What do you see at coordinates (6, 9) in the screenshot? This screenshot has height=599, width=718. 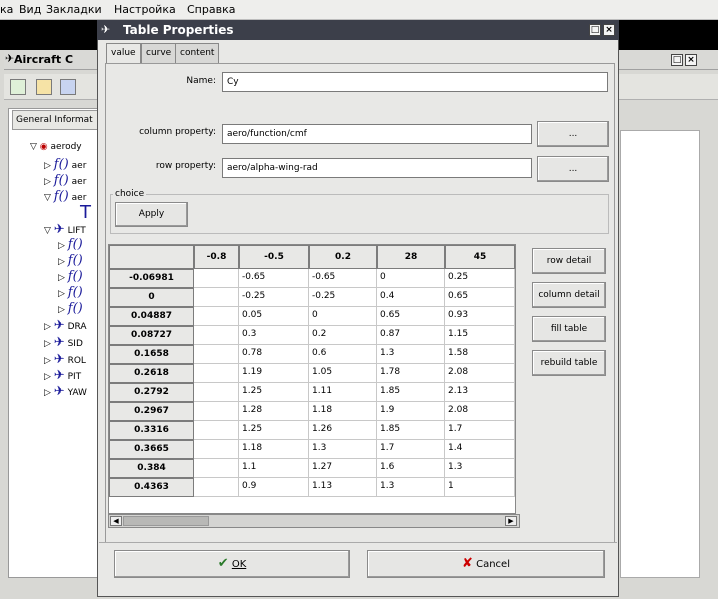 I see `menu-item-file: ка` at bounding box center [6, 9].